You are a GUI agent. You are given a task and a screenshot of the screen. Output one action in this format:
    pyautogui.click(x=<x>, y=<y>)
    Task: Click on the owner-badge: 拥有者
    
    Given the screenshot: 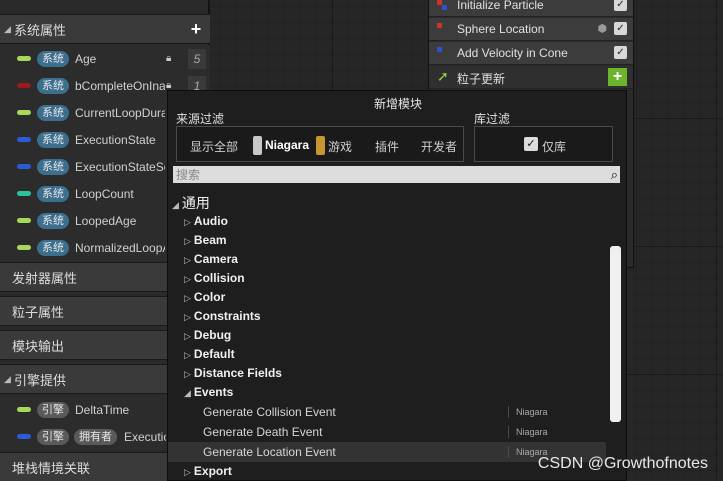 What is the action you would take?
    pyautogui.click(x=95, y=436)
    